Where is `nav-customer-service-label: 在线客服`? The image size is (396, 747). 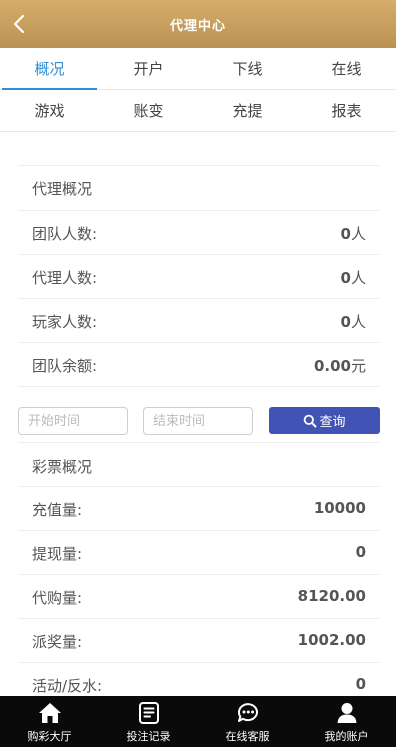
nav-customer-service-label: 在线客服 is located at coordinates (247, 736).